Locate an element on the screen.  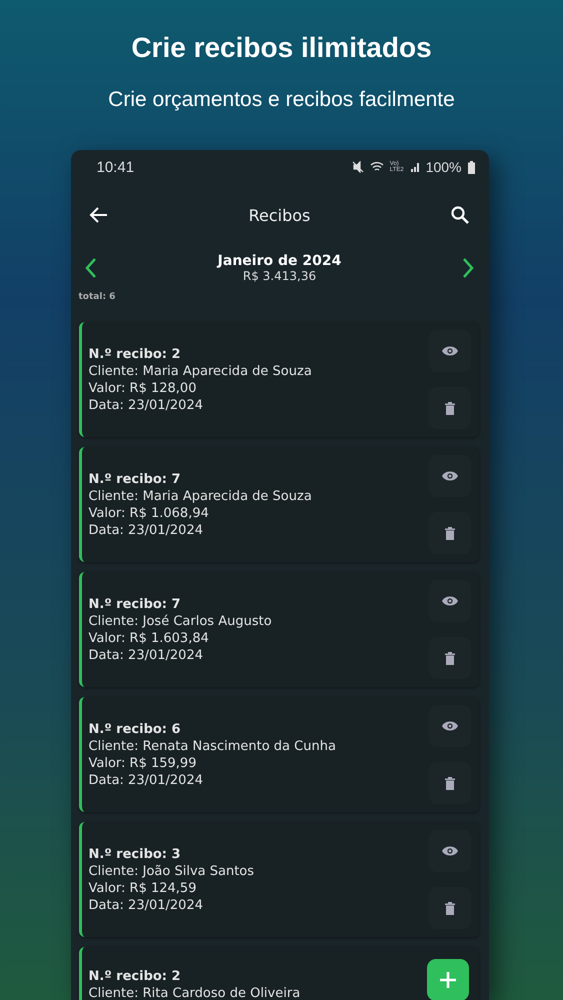
mute-icon is located at coordinates (358, 167).